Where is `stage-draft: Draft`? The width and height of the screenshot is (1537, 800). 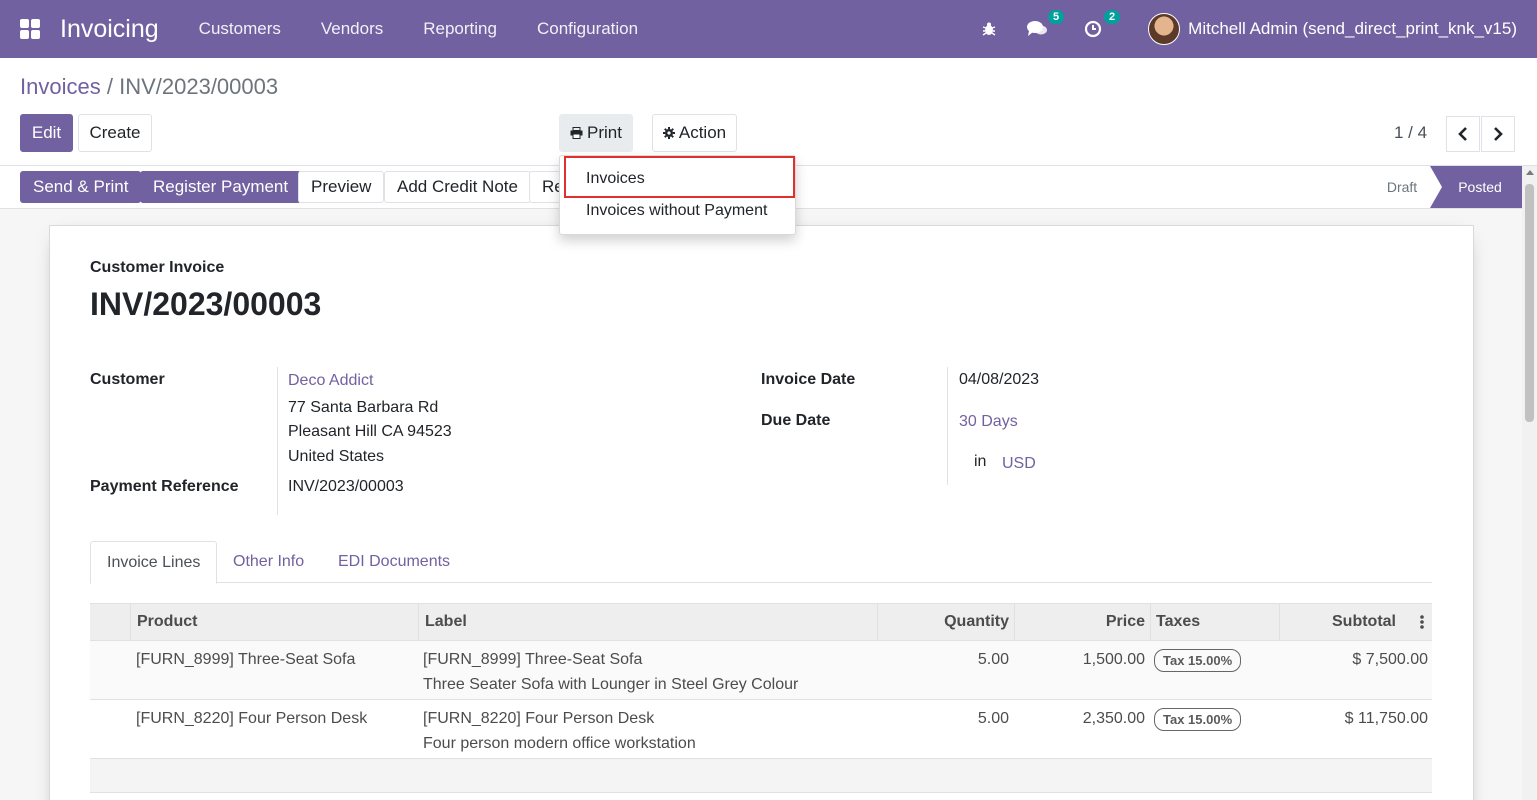 stage-draft: Draft is located at coordinates (1402, 187).